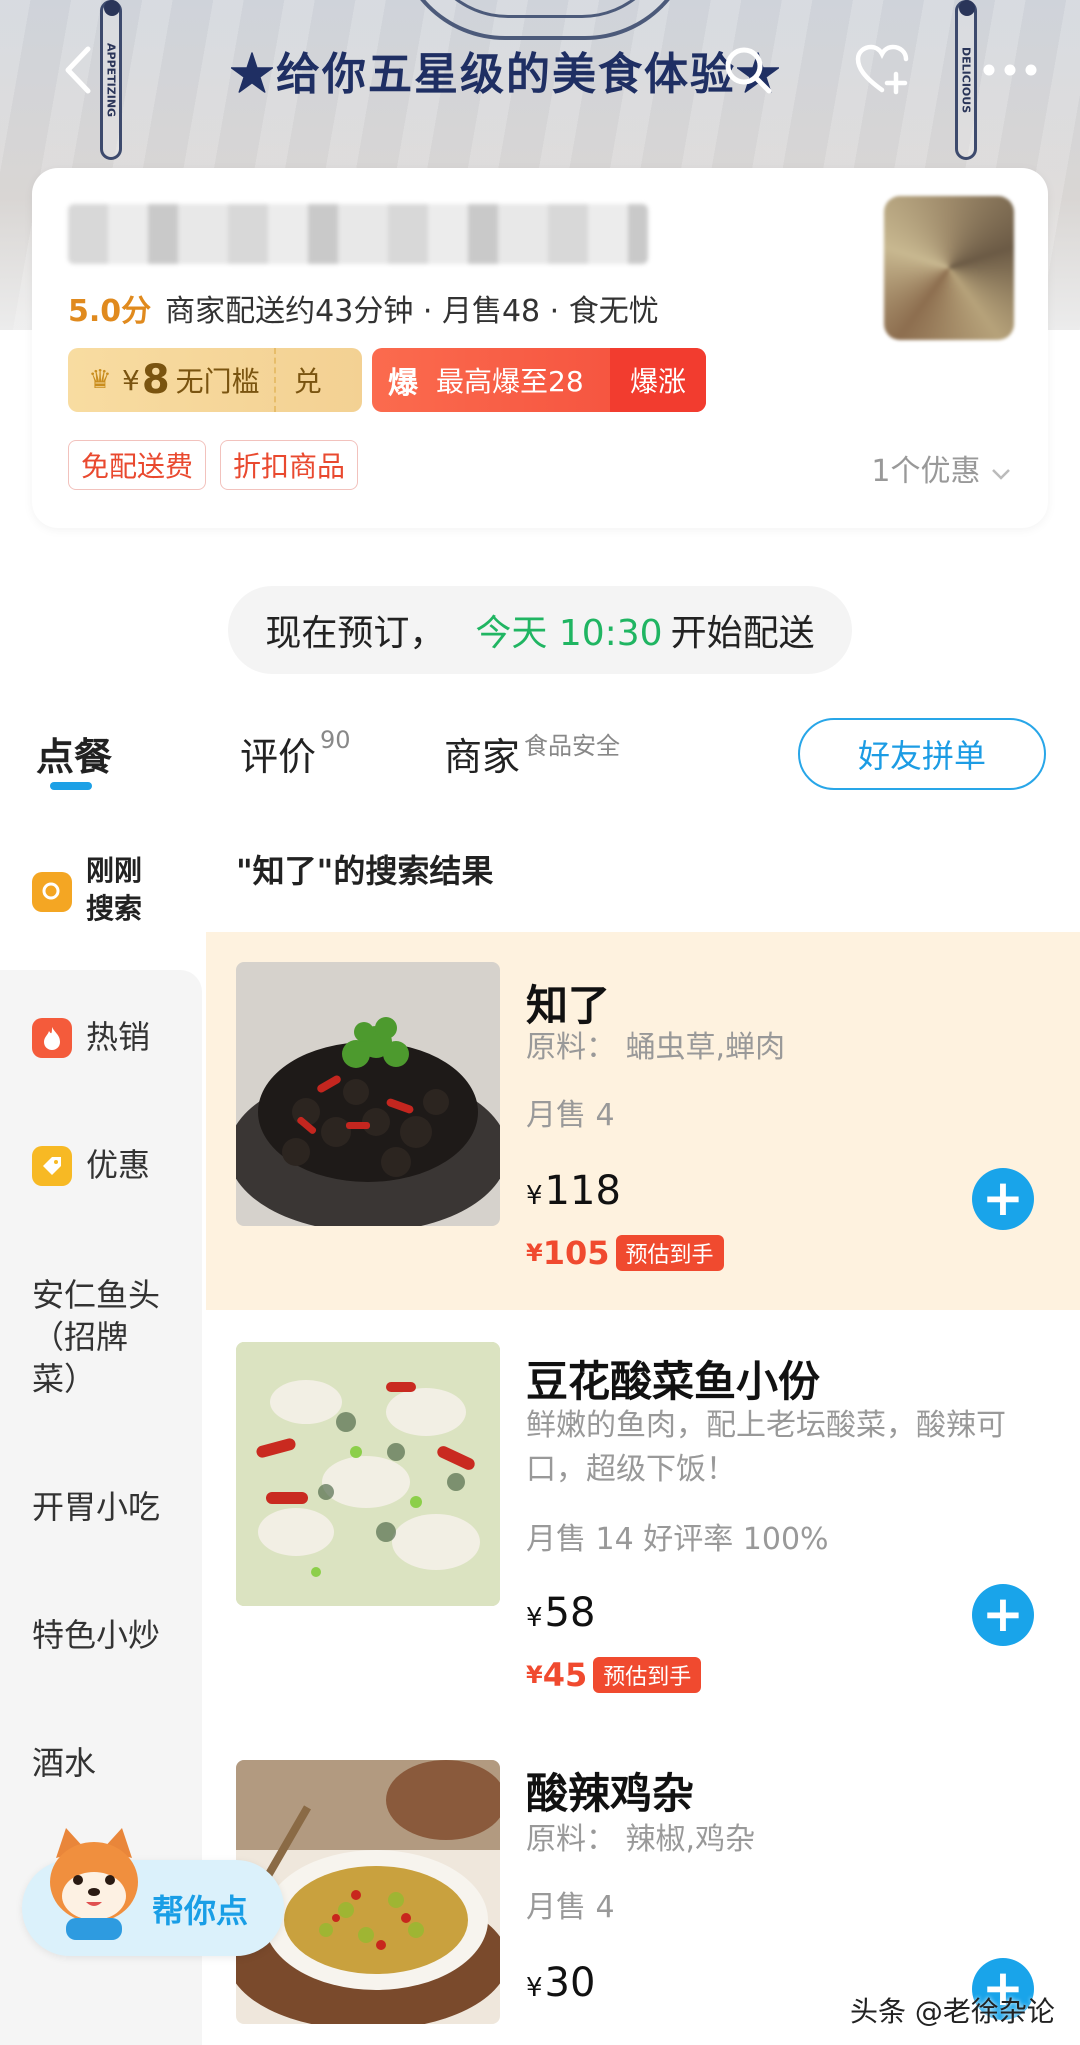  I want to click on category-recent-search: 刚刚 搜索, so click(114, 890).